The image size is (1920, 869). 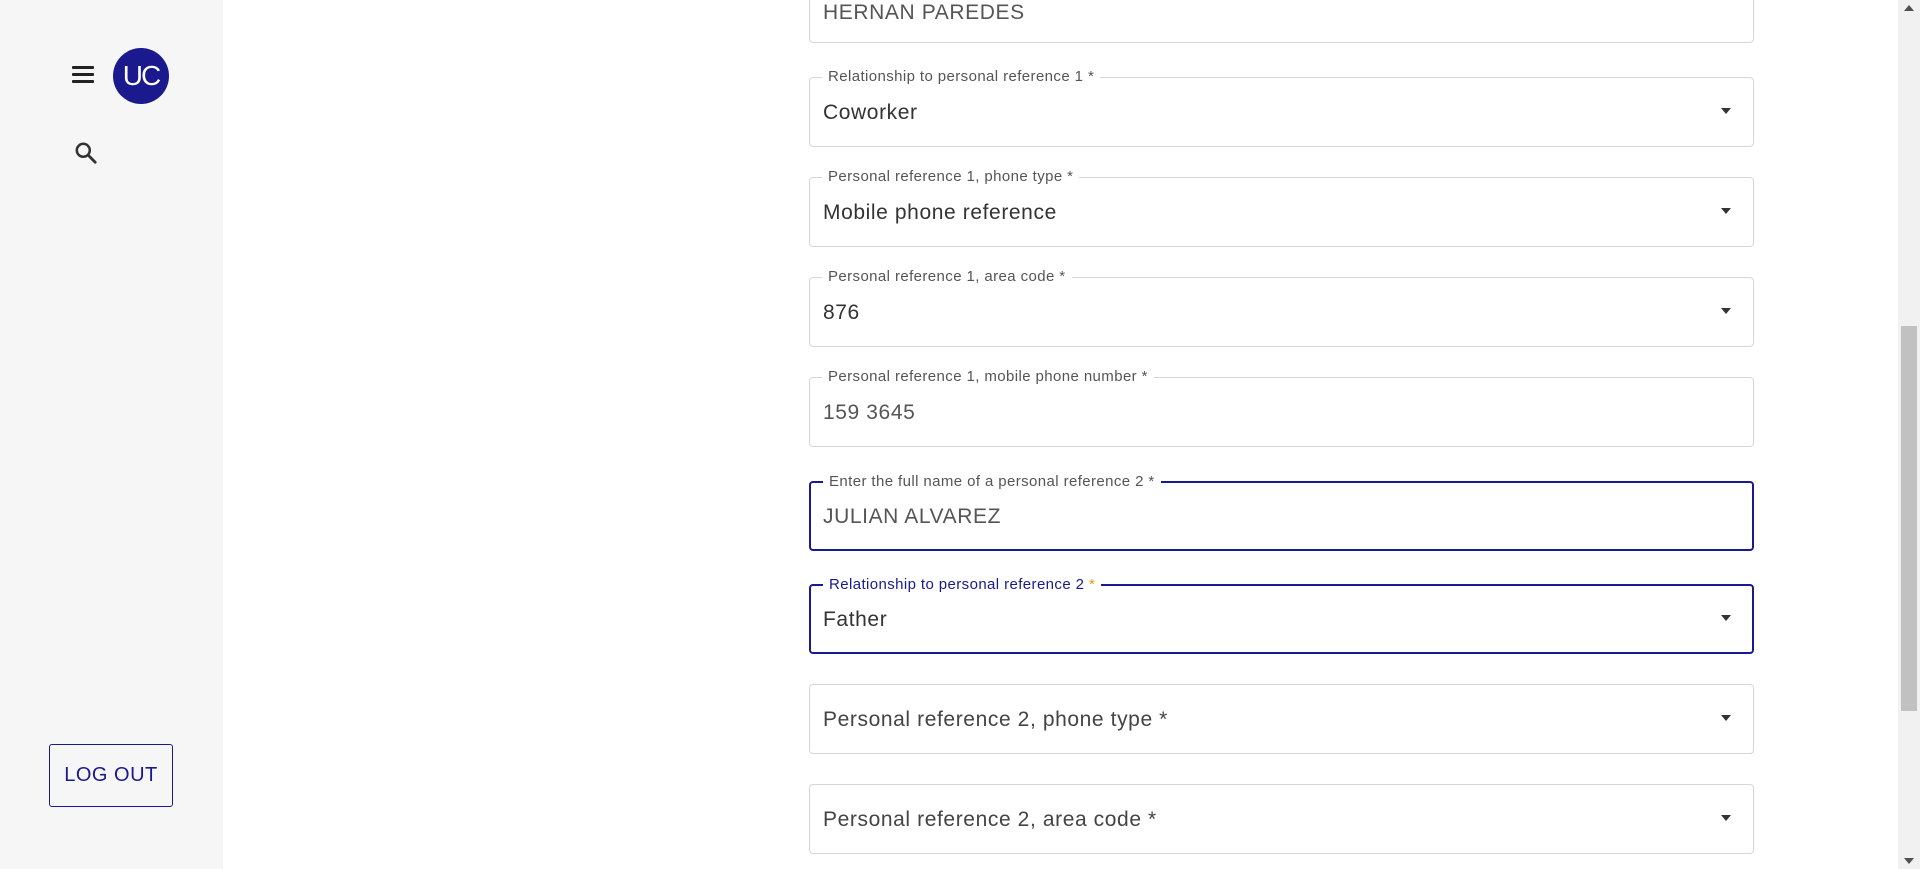 What do you see at coordinates (841, 312) in the screenshot?
I see `ref1-area-code-value: 876` at bounding box center [841, 312].